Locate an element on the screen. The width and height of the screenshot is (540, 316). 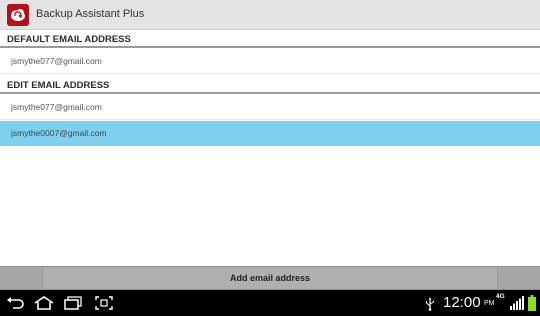
default-email-header-label: DEFAULT EMAIL ADDRESS is located at coordinates (69, 39).